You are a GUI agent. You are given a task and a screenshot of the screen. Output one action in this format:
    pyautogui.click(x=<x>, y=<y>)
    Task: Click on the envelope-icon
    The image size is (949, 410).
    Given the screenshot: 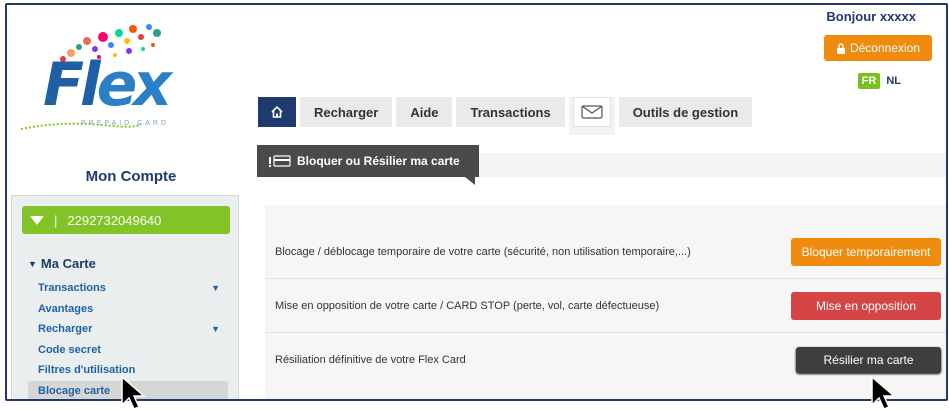 What is the action you would take?
    pyautogui.click(x=592, y=112)
    